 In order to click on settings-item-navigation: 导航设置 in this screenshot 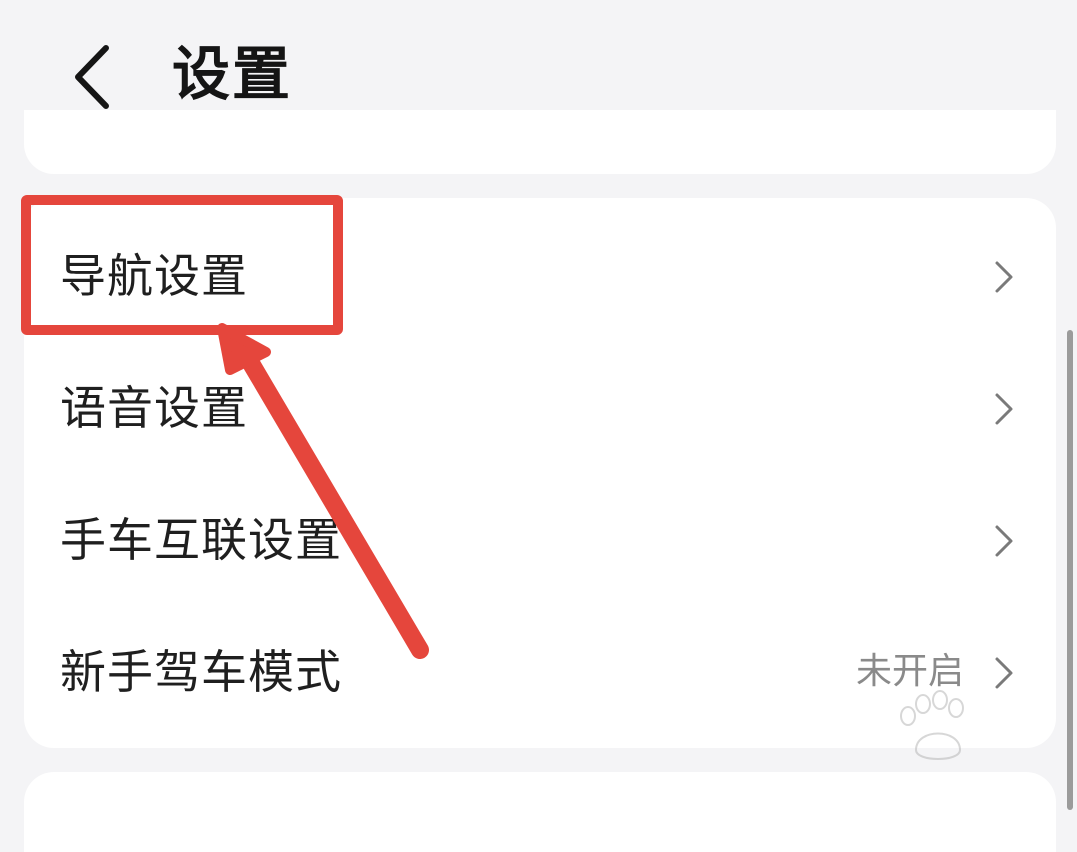, I will do `click(540, 276)`.